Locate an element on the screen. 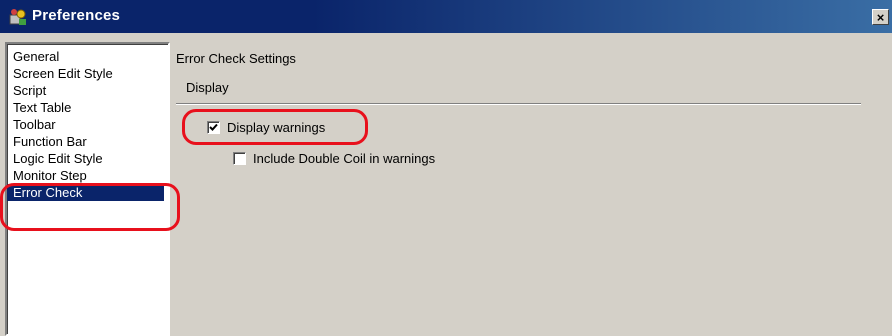 This screenshot has width=892, height=336. include-double-coil-checkbox is located at coordinates (239, 158).